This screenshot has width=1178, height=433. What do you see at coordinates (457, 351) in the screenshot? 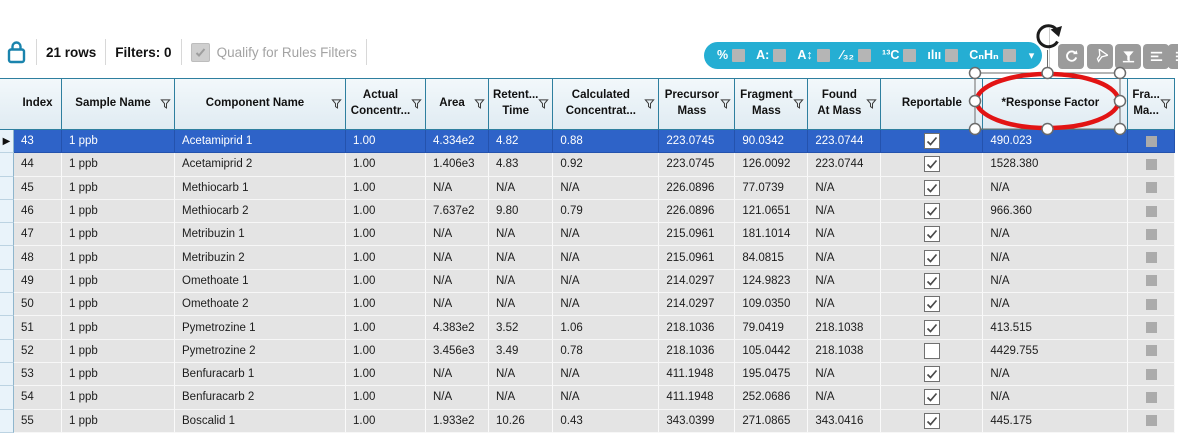
I see `cell-area: 3.456e3` at bounding box center [457, 351].